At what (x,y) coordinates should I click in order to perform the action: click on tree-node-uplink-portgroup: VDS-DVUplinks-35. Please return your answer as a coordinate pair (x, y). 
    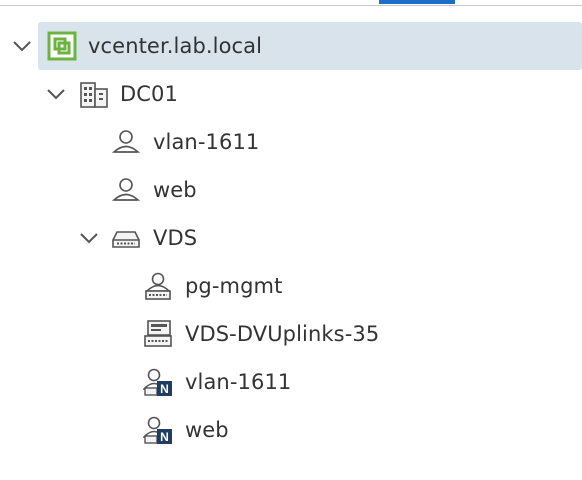
    Looking at the image, I should click on (292, 334).